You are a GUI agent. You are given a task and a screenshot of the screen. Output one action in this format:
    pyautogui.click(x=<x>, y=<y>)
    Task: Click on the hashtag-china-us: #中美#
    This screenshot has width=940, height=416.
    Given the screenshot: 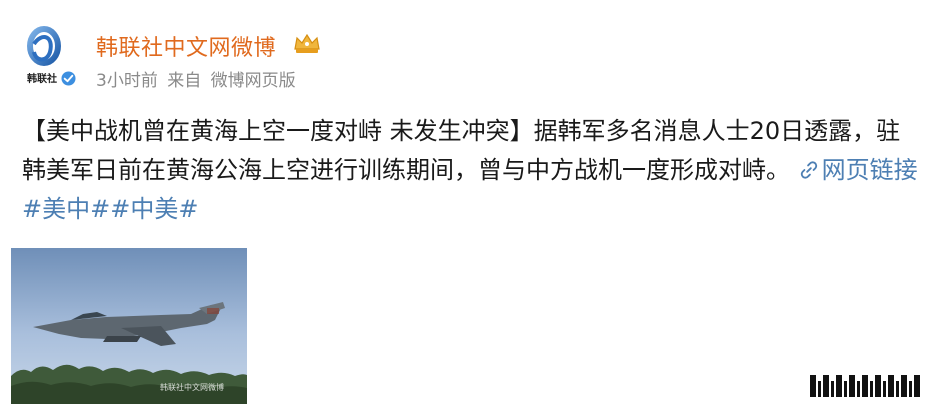 What is the action you would take?
    pyautogui.click(x=154, y=209)
    